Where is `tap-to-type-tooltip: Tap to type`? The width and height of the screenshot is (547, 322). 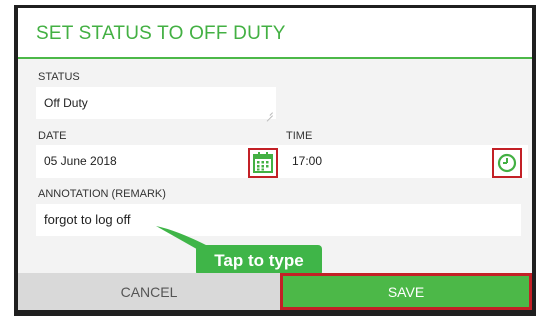 tap-to-type-tooltip: Tap to type is located at coordinates (259, 260).